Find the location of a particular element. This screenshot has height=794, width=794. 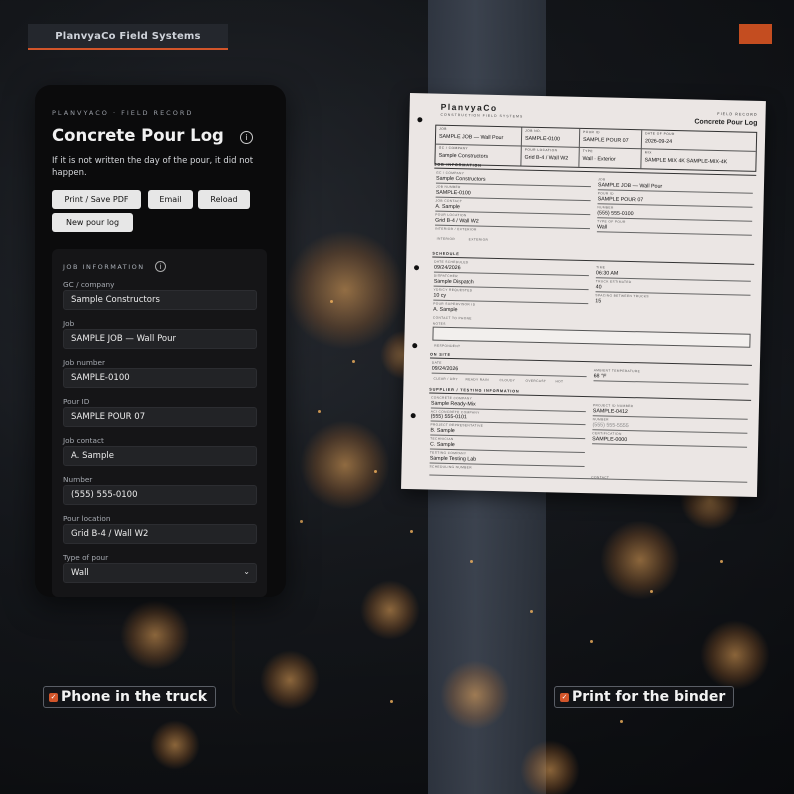

job-contact-input: A. Sample is located at coordinates (160, 456).